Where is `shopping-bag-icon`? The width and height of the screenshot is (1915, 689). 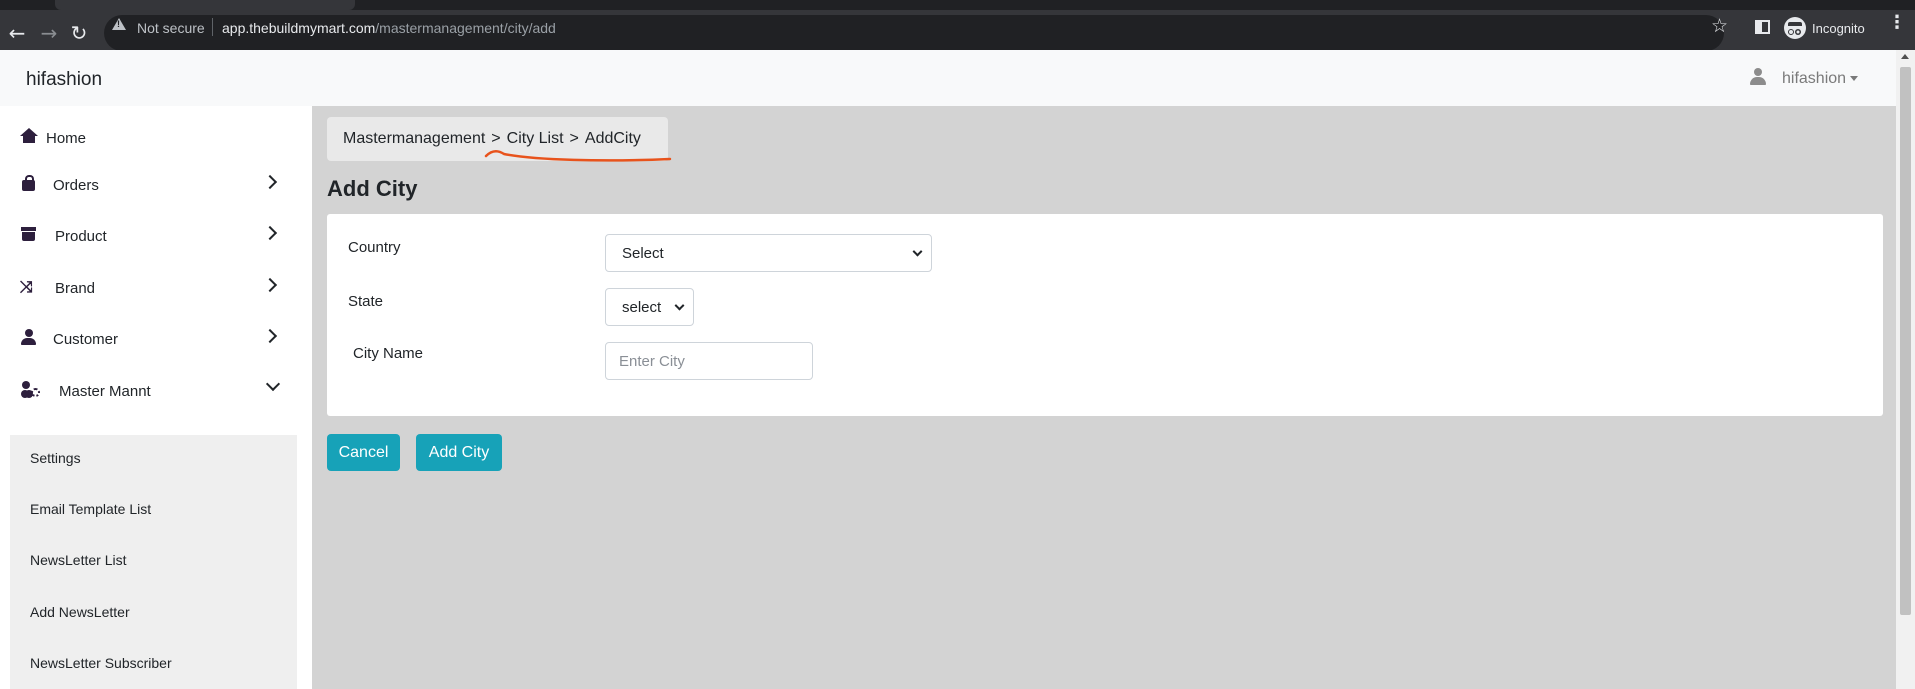 shopping-bag-icon is located at coordinates (29, 184).